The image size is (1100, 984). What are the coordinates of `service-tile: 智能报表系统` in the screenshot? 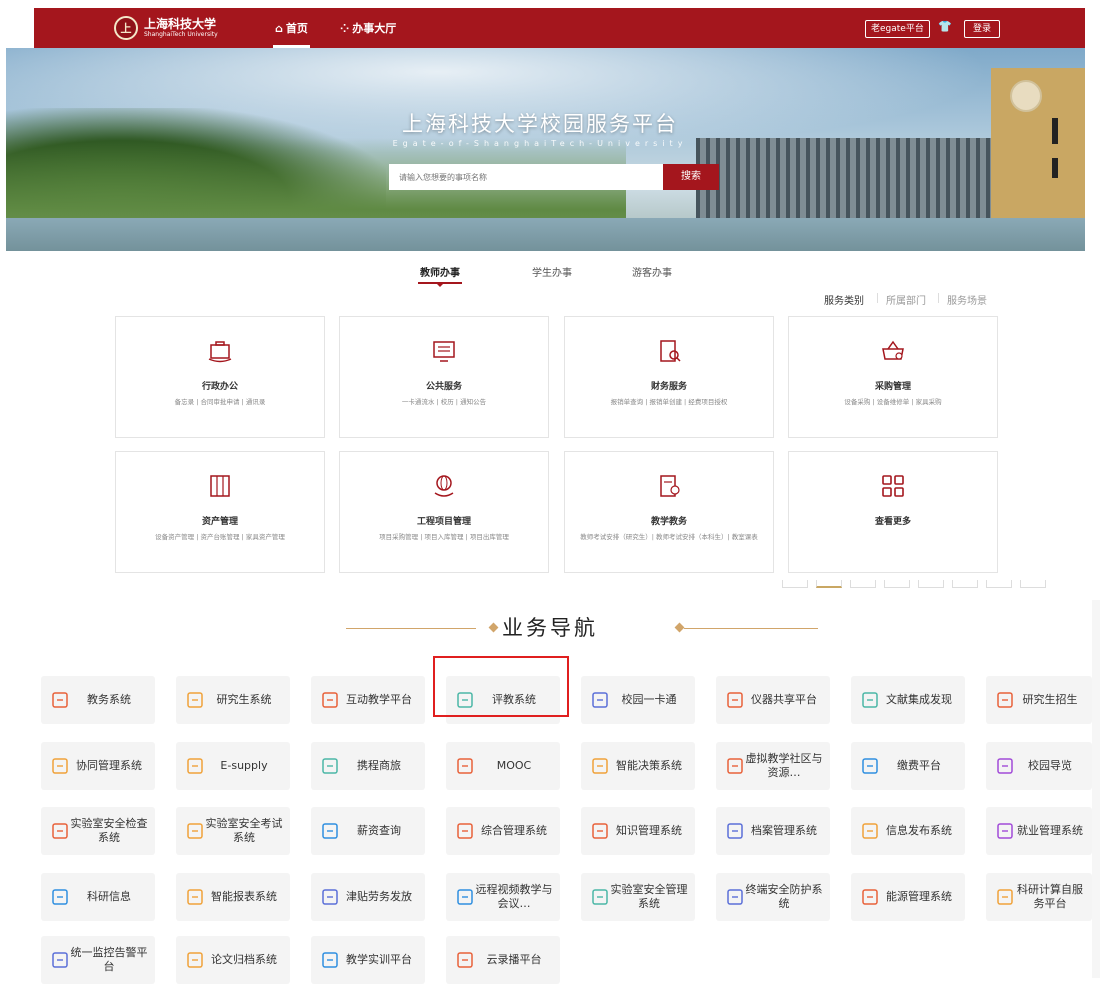 It's located at (233, 897).